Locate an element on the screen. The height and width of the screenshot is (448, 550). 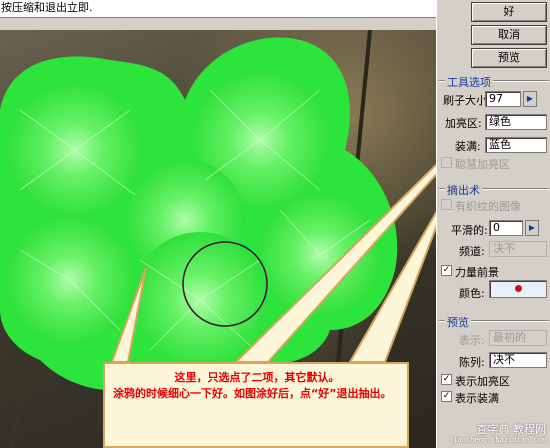
brush-size-arrow-icon: ▶ is located at coordinates (530, 99).